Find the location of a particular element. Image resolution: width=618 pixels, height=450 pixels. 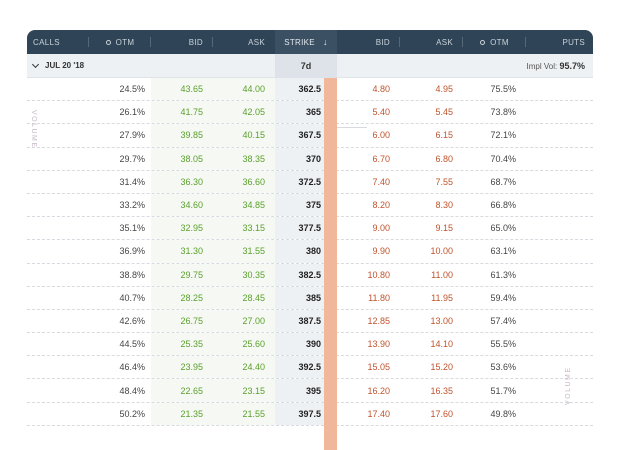

call-ask-cell: 28.45 is located at coordinates (244, 297).